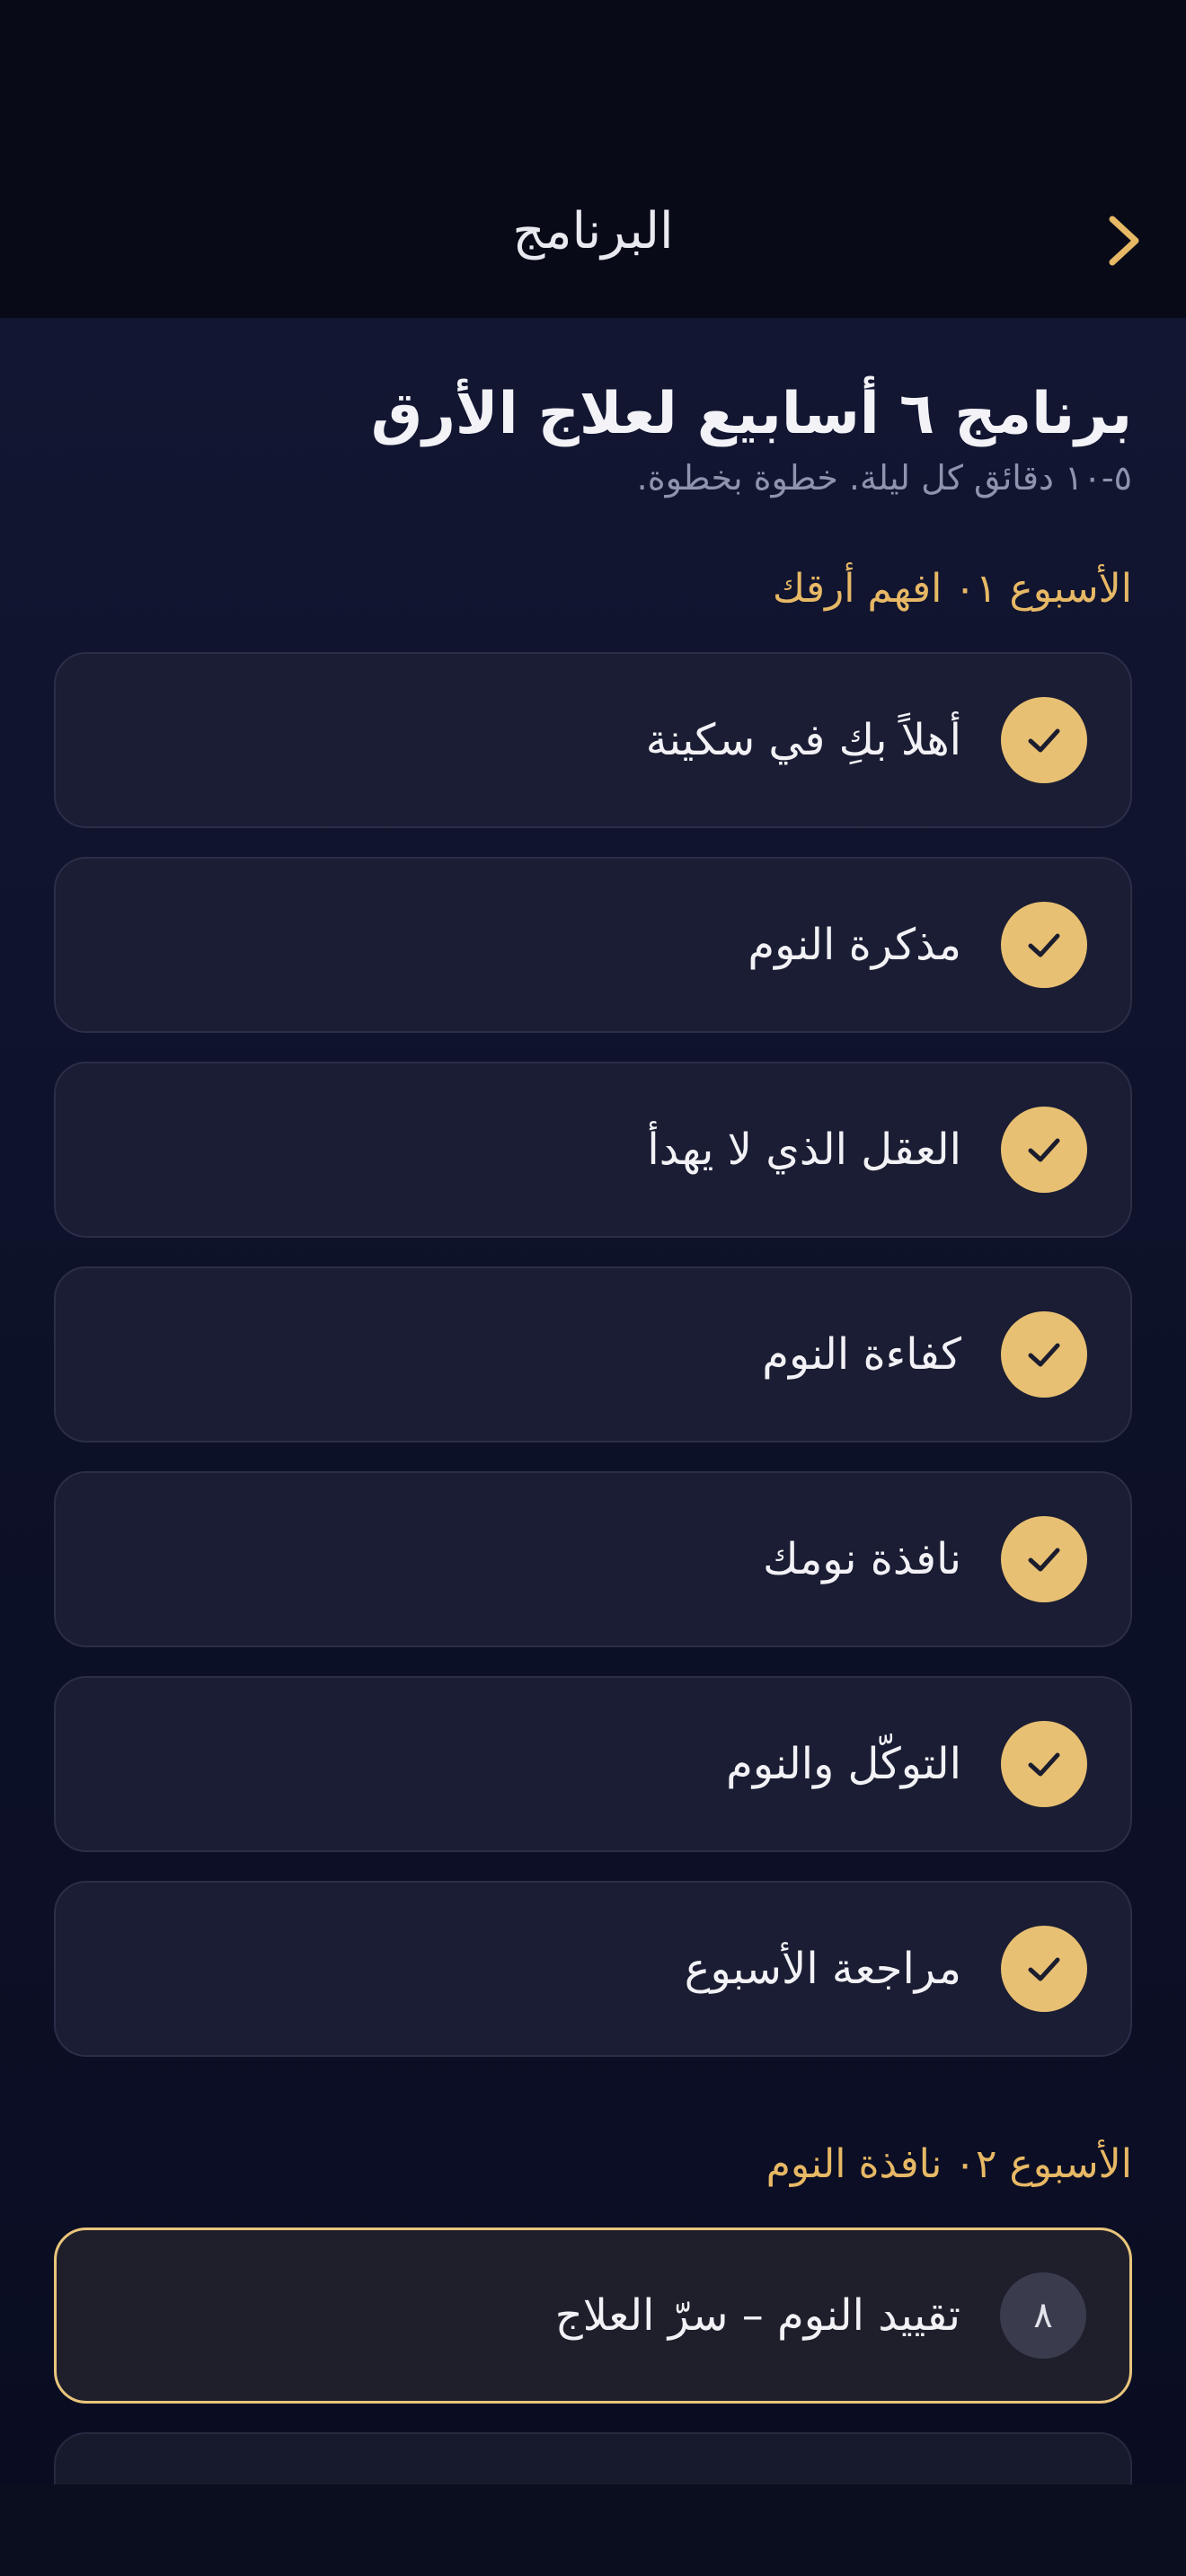 This screenshot has width=1186, height=2576. I want to click on program-subtitle: ٥-١٠ دقائق كل ليلة. خطوة بخطوة., so click(884, 478).